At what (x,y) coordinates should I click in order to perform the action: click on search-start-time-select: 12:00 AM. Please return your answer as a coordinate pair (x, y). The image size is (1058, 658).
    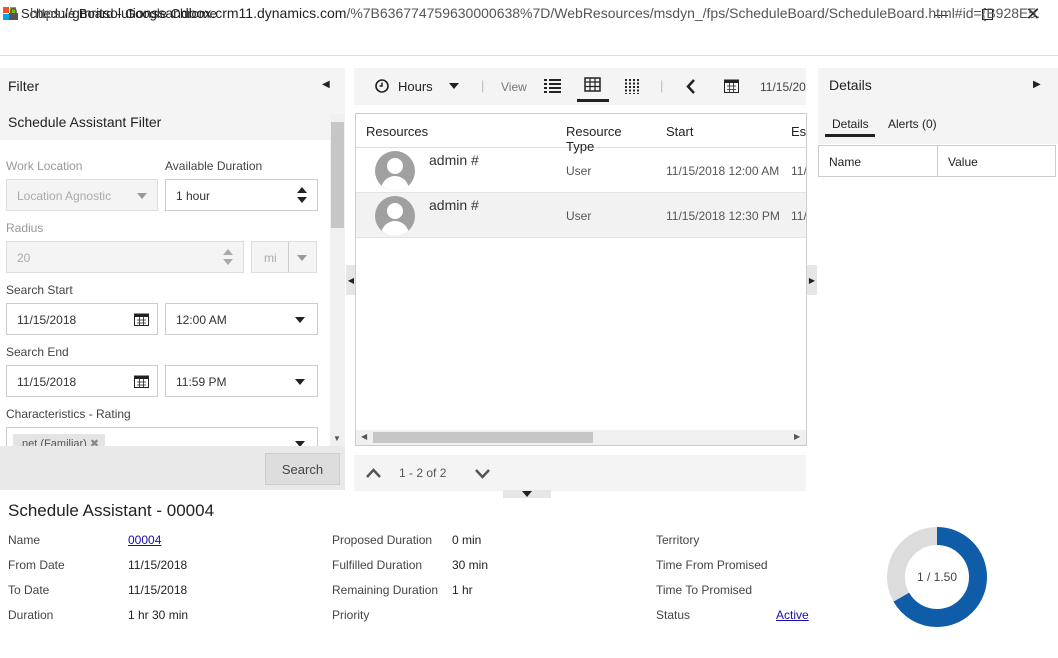
    Looking at the image, I should click on (241, 319).